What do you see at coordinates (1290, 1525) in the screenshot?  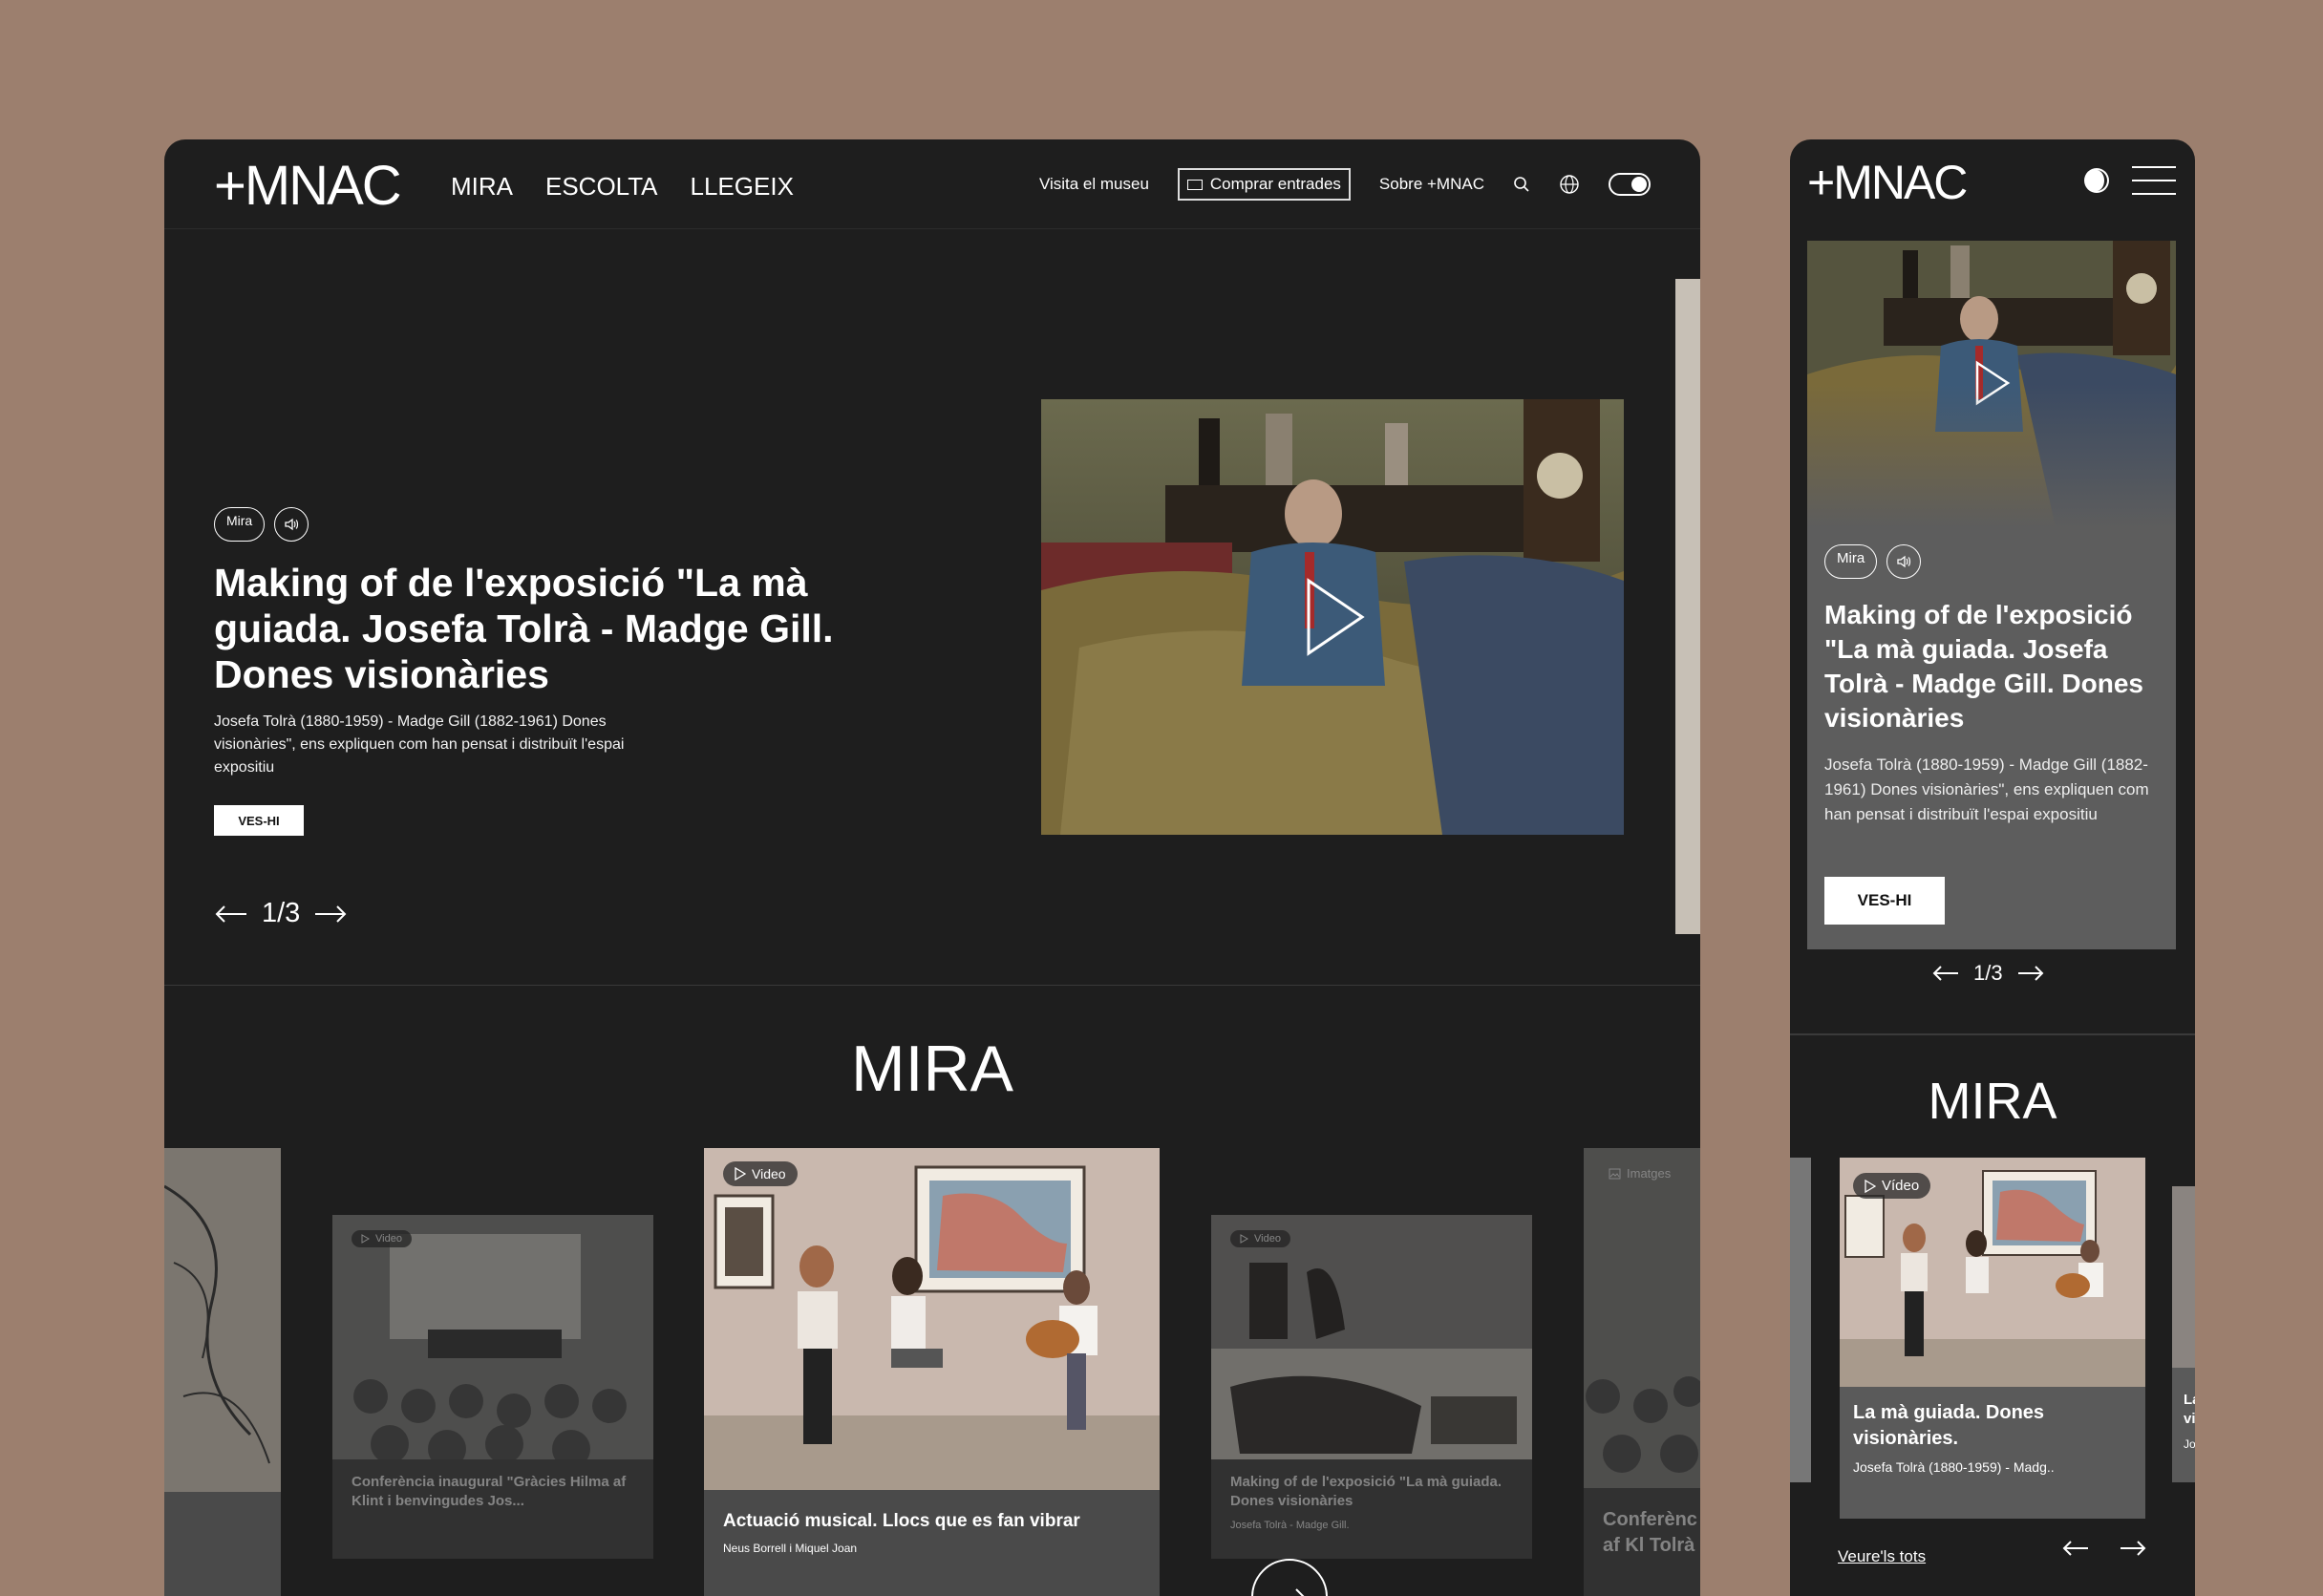 I see `card-subtitle: Josefa Tolrà - Madge Gill.` at bounding box center [1290, 1525].